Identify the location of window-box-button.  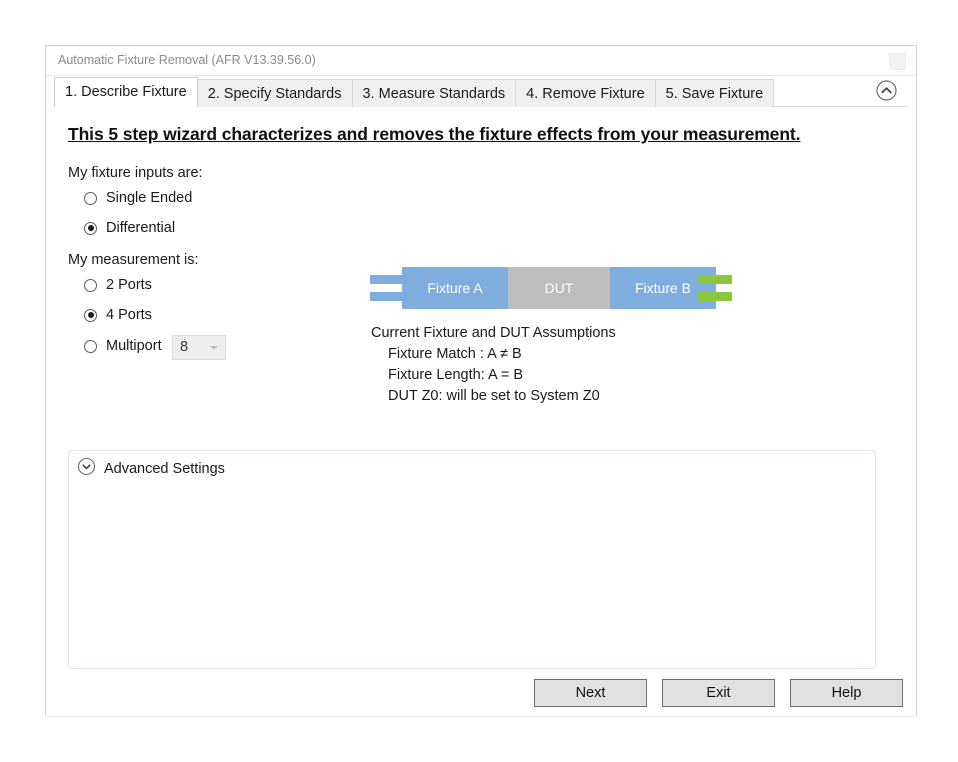
(897, 61).